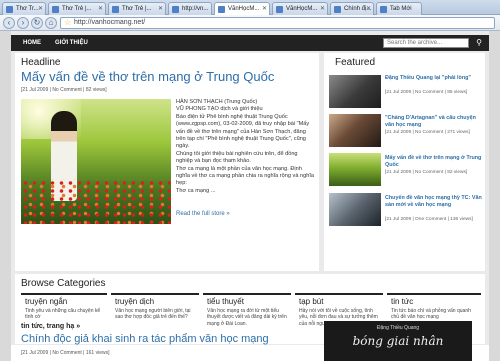  What do you see at coordinates (32, 43) in the screenshot?
I see `nav-home-link: HOME` at bounding box center [32, 43].